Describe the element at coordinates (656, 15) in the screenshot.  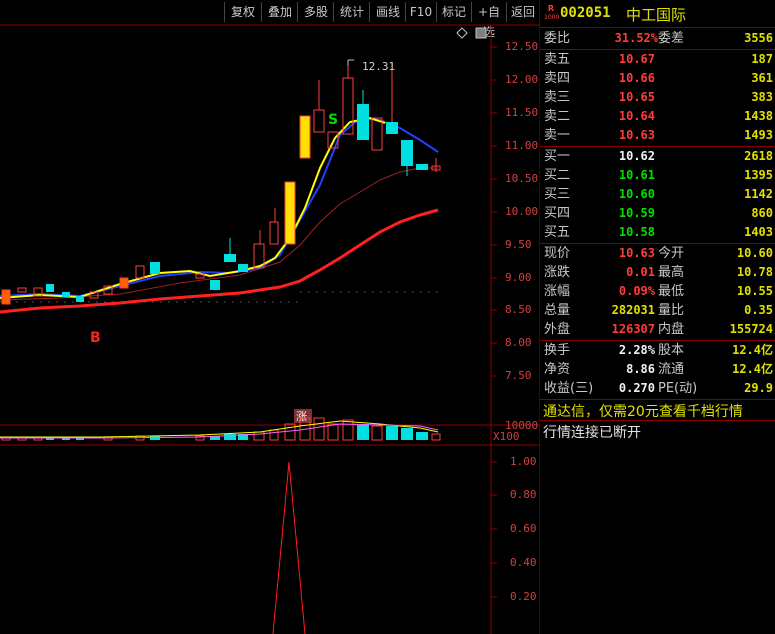
I see `stock-name: 中工国际` at that location.